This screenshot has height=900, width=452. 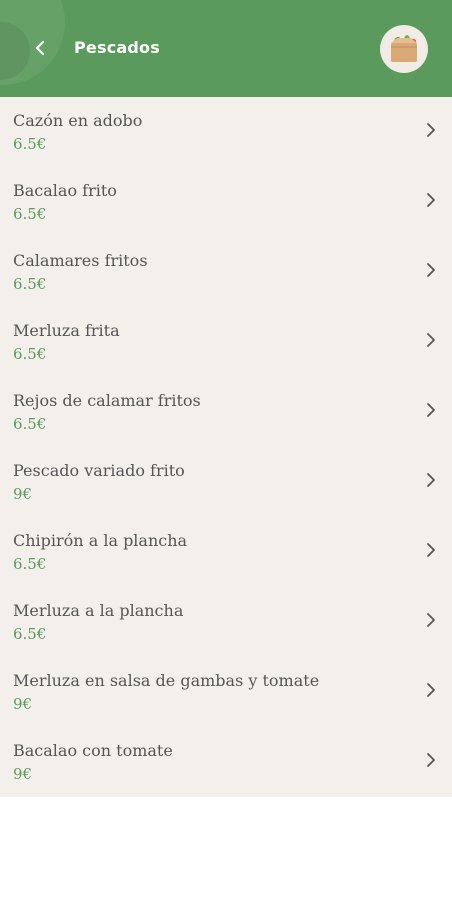 I want to click on item-name: Chipirón a la plancha, so click(x=100, y=540).